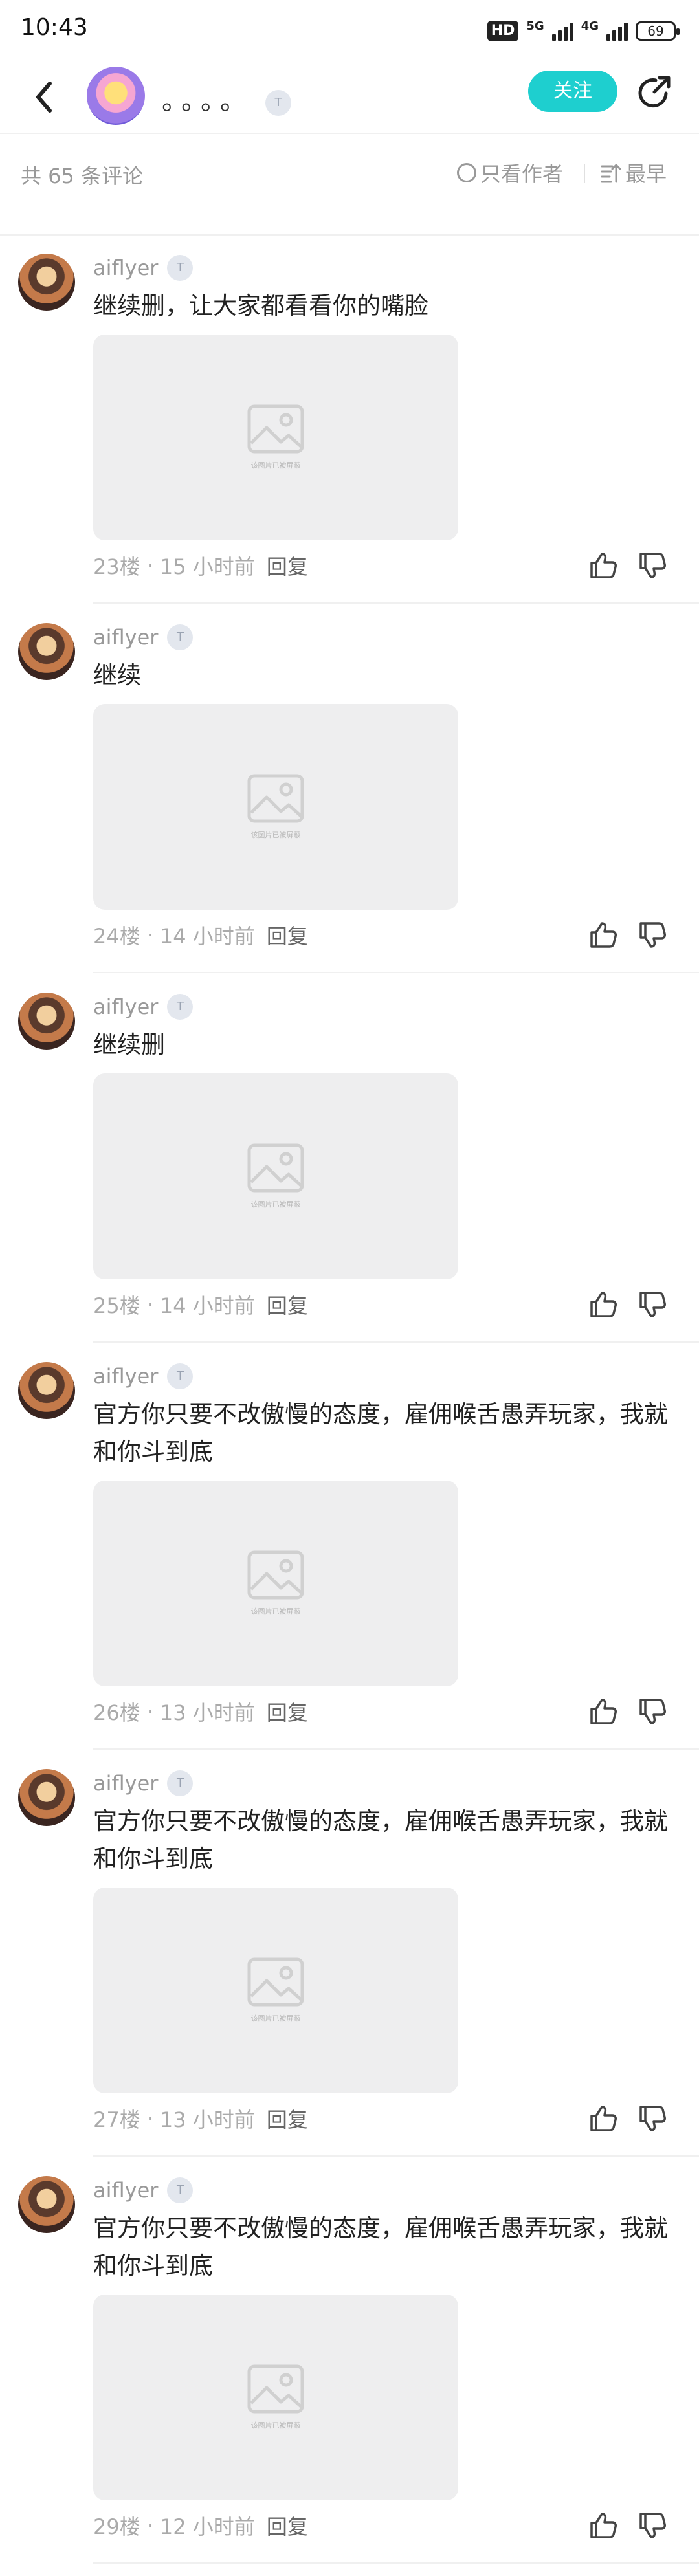  I want to click on share-button, so click(654, 92).